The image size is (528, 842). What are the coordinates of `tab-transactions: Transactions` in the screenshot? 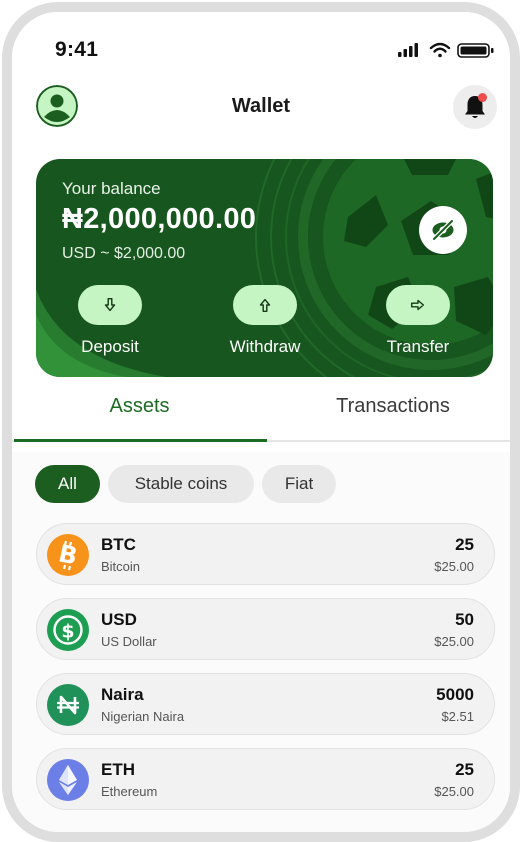 It's located at (388, 406).